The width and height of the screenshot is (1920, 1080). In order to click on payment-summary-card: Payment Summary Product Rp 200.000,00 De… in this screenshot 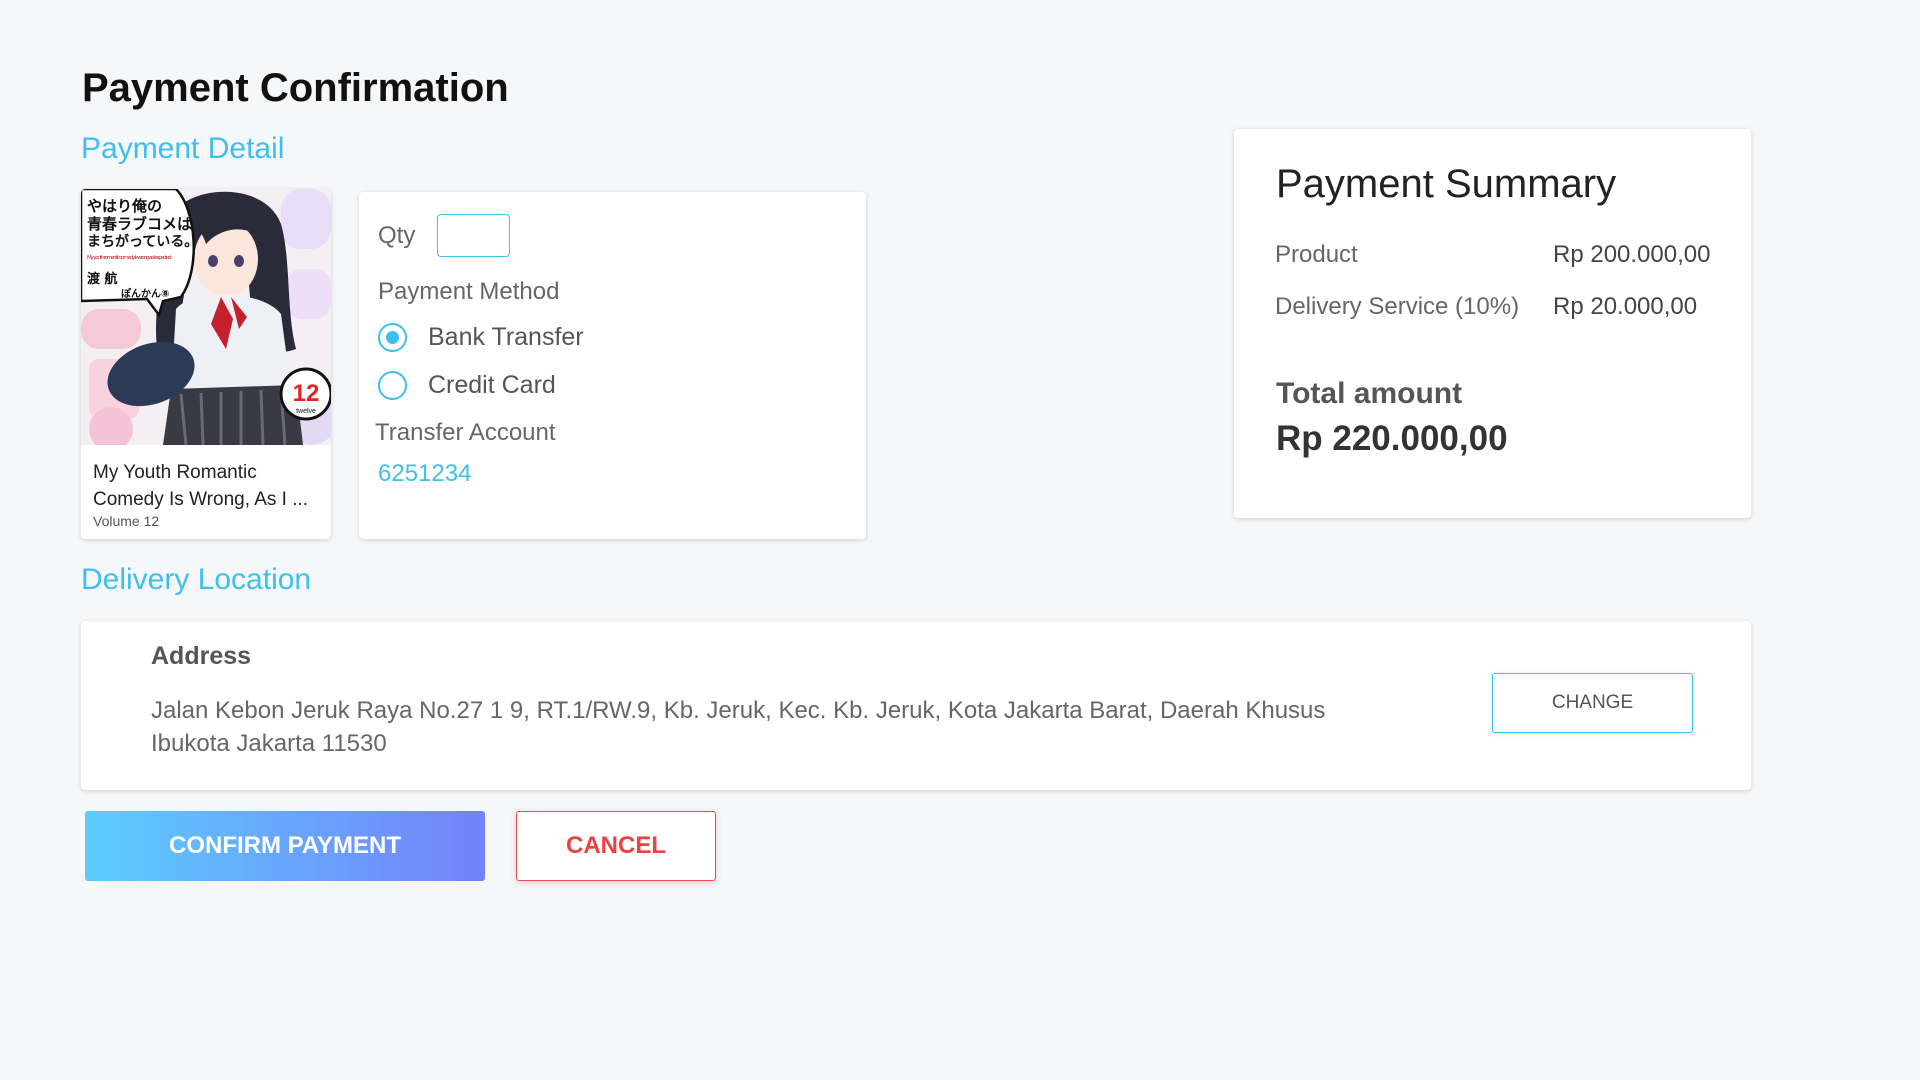, I will do `click(1492, 323)`.